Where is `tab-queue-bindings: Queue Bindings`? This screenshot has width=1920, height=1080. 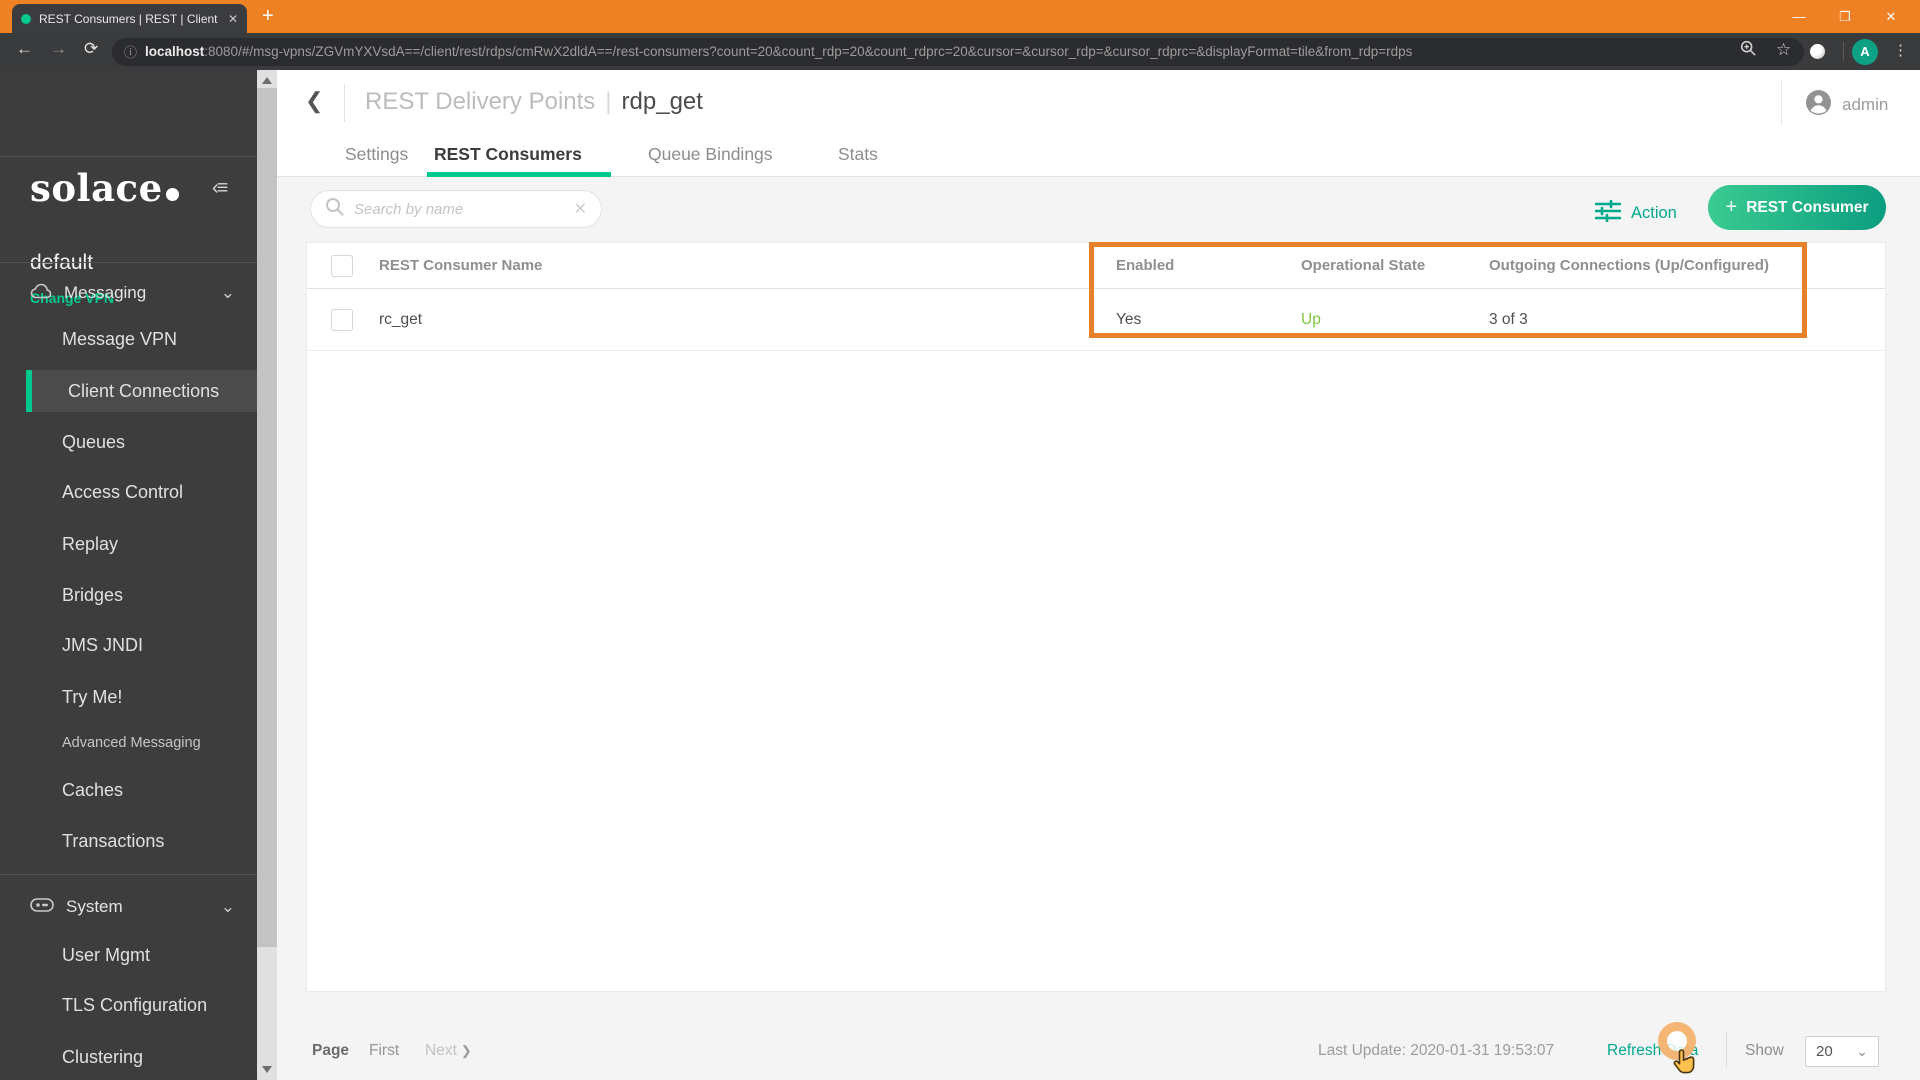
tab-queue-bindings: Queue Bindings is located at coordinates (710, 154).